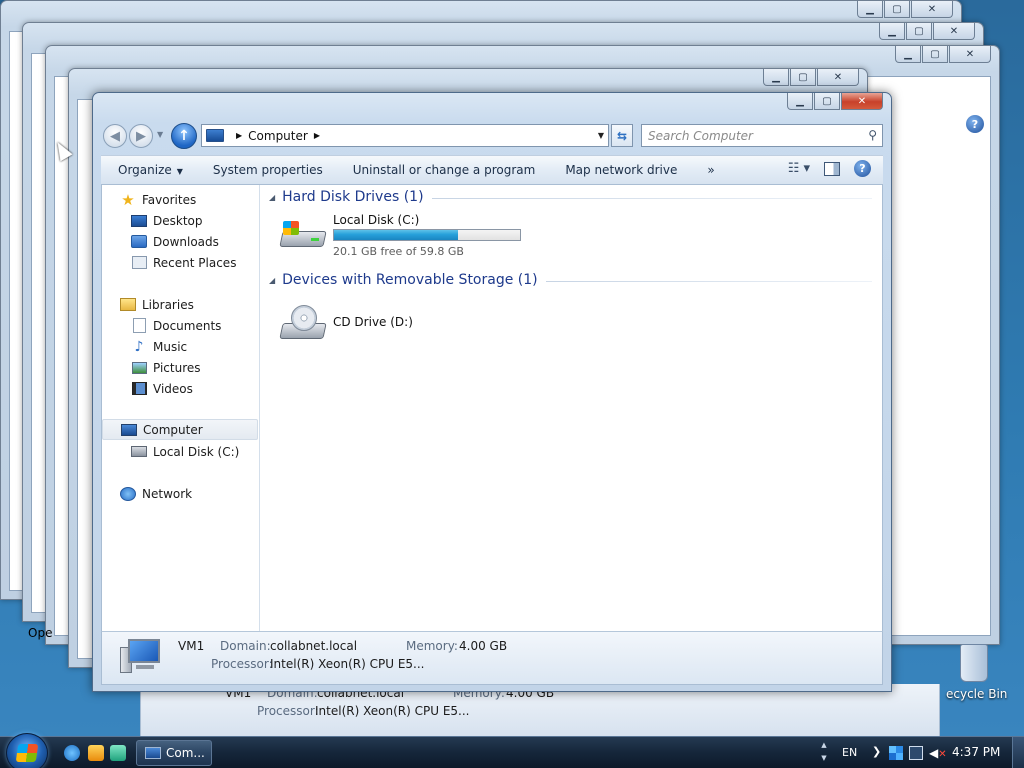 This screenshot has width=1024, height=768. Describe the element at coordinates (876, 751) in the screenshot. I see `show-hidden-icons-icon: ❯` at that location.